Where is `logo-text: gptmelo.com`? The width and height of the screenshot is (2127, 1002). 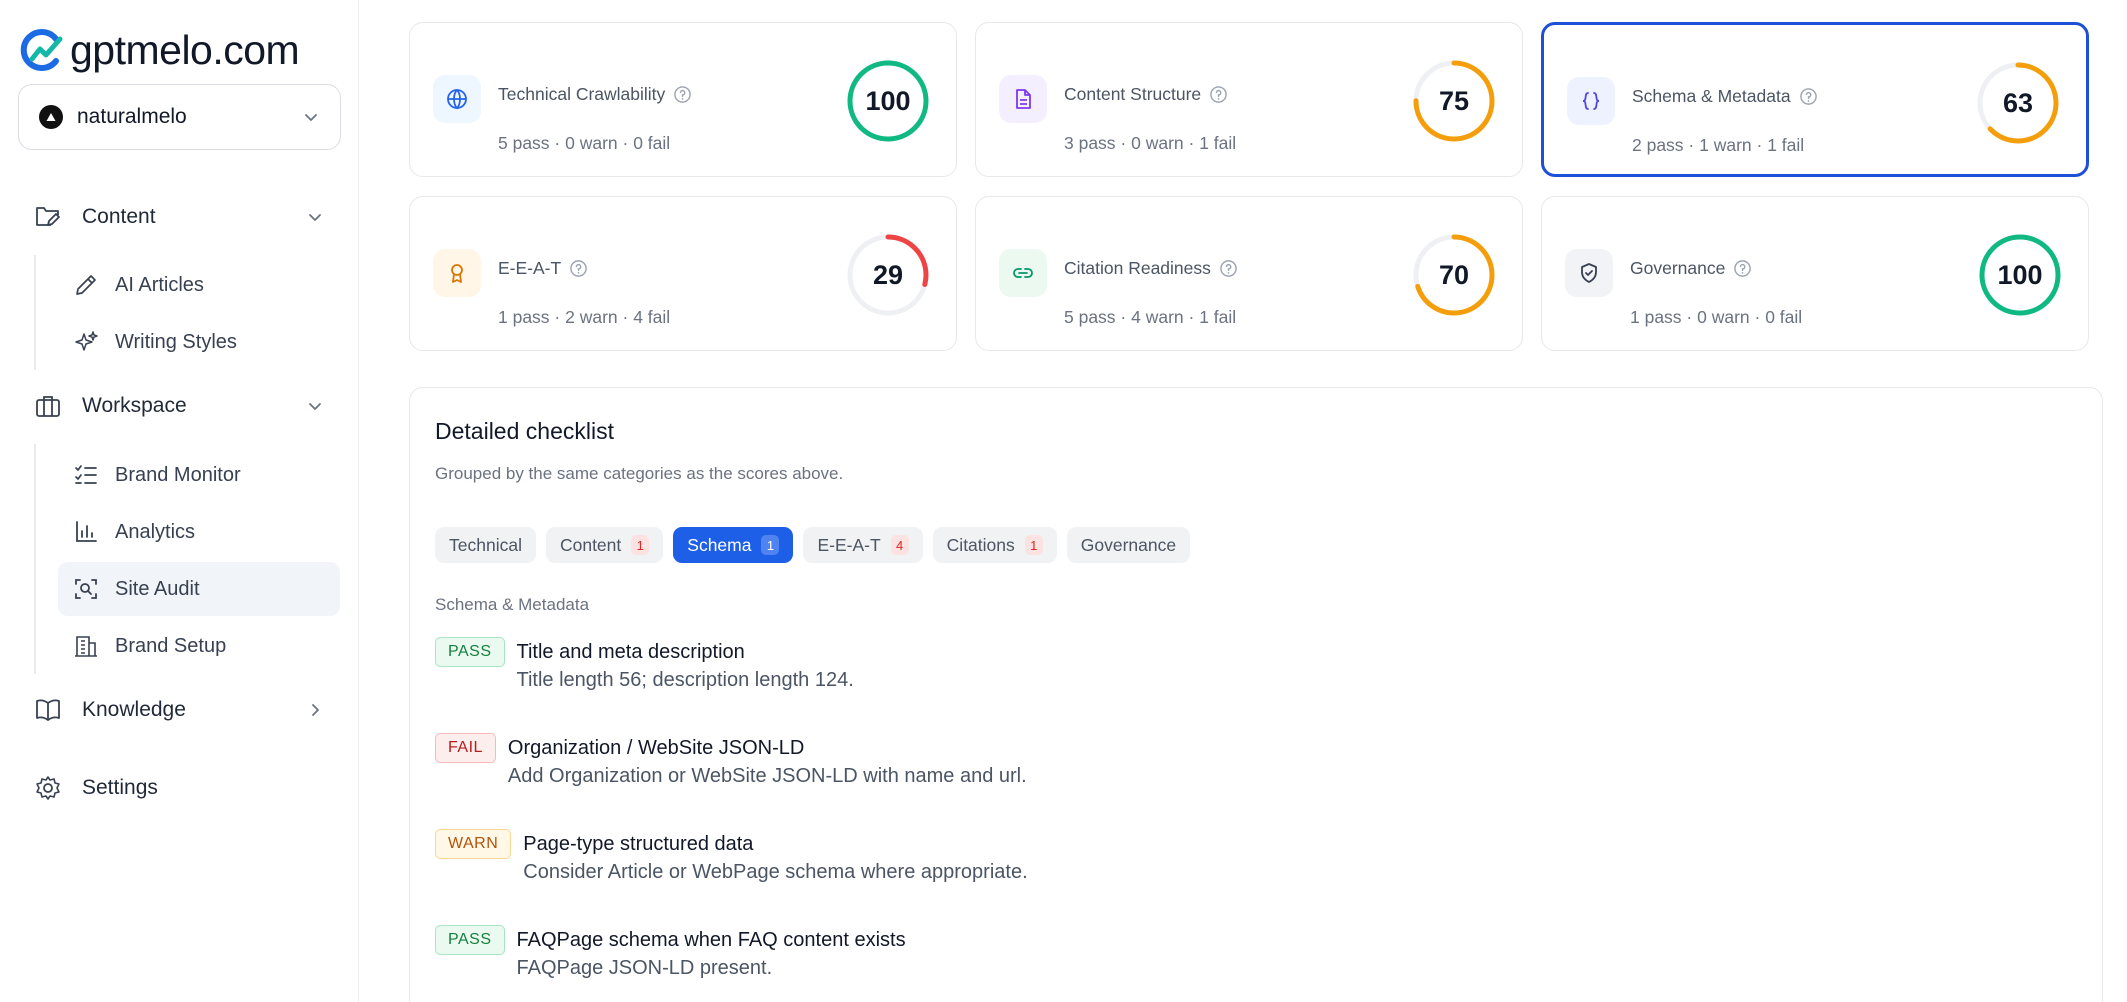 logo-text: gptmelo.com is located at coordinates (185, 49).